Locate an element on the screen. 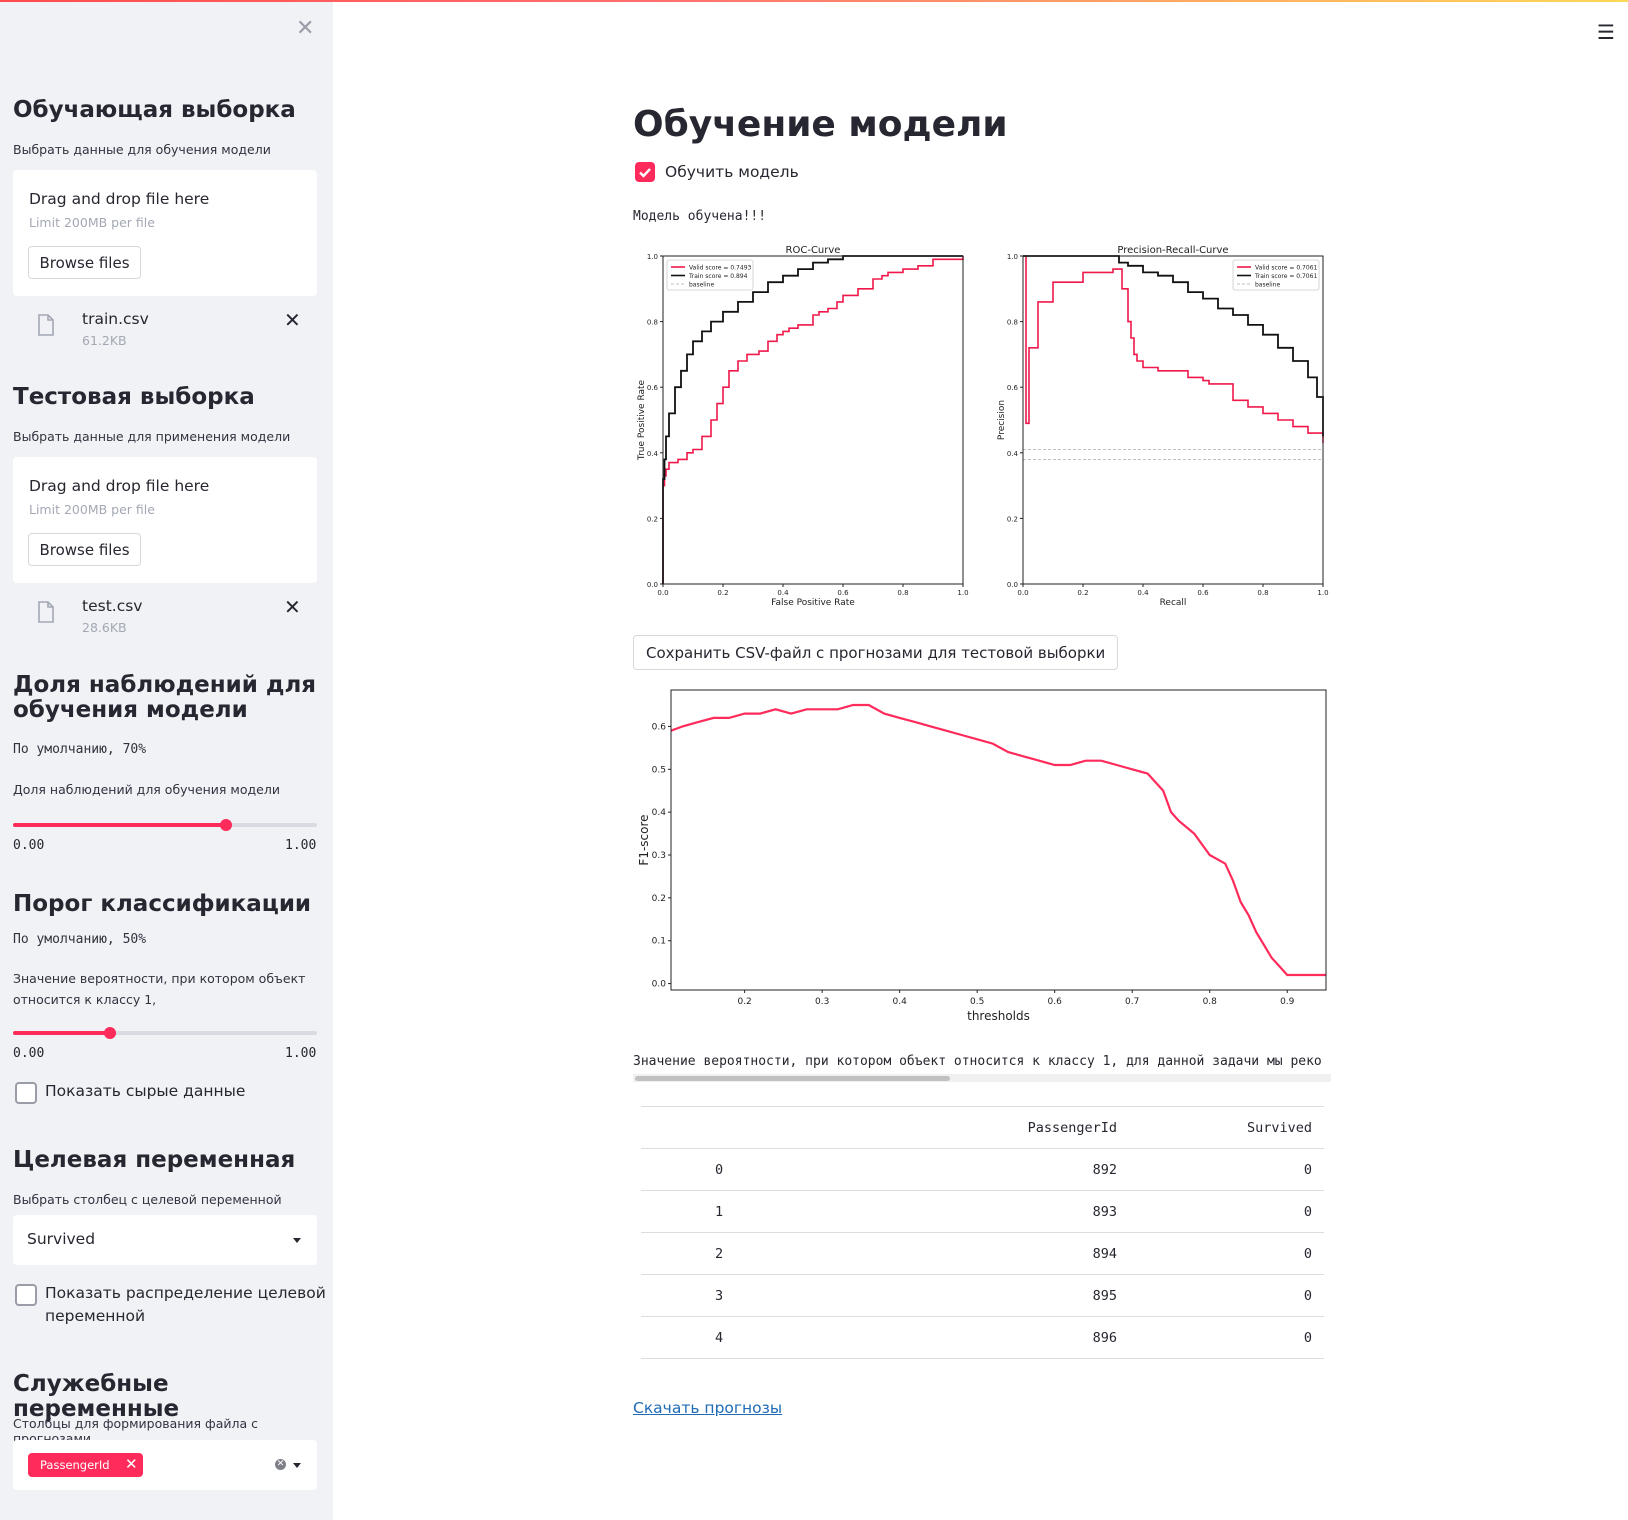 Image resolution: width=1628 pixels, height=1520 pixels. chart-title: ROC-Curve is located at coordinates (813, 250).